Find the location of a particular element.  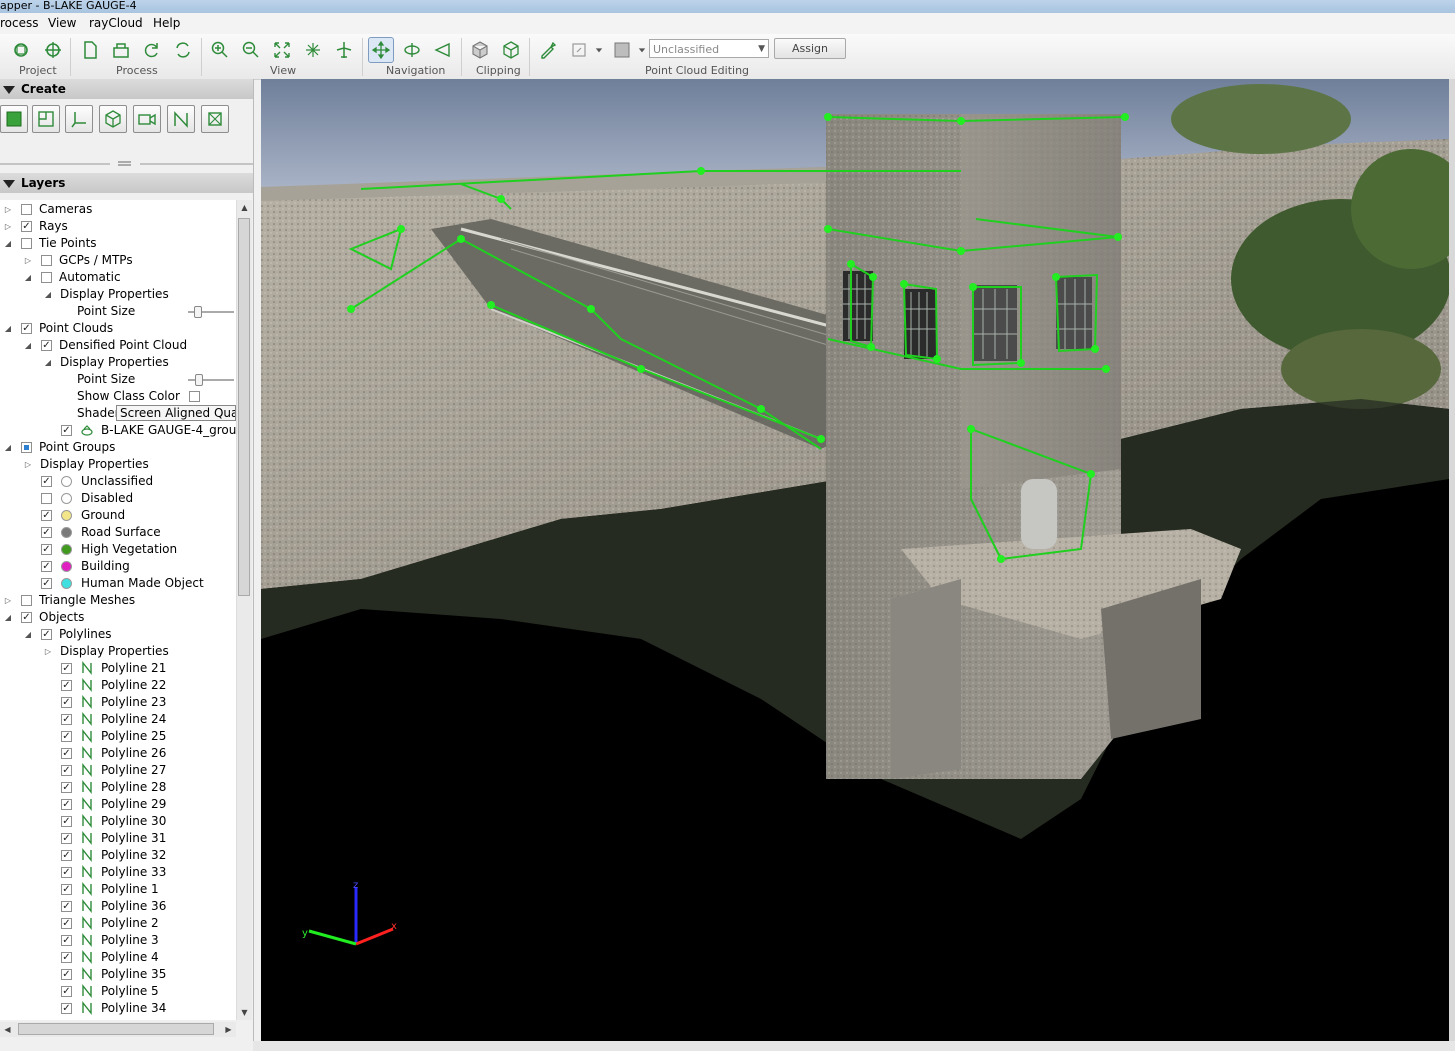

class-item: ✓ Human Made Object is located at coordinates (118, 583).